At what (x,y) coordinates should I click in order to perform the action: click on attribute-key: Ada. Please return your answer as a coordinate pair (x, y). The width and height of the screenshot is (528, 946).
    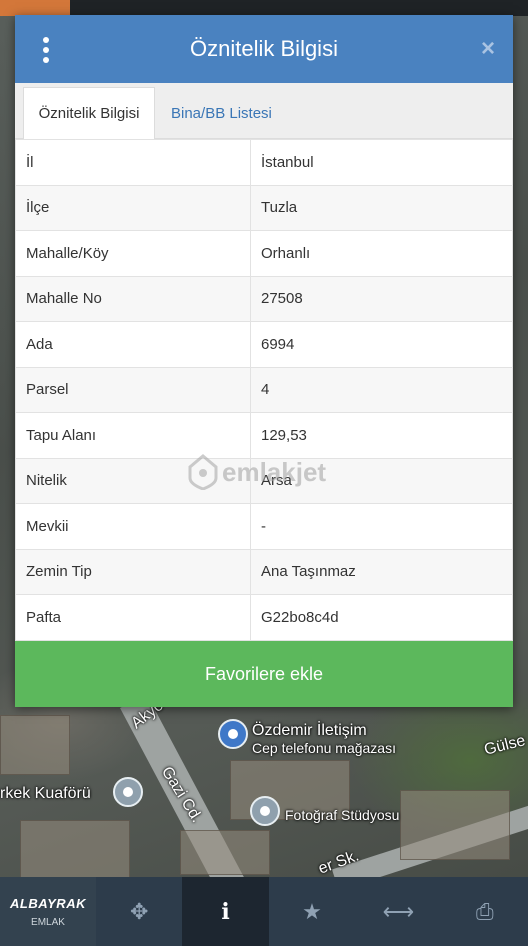
    Looking at the image, I should click on (133, 344).